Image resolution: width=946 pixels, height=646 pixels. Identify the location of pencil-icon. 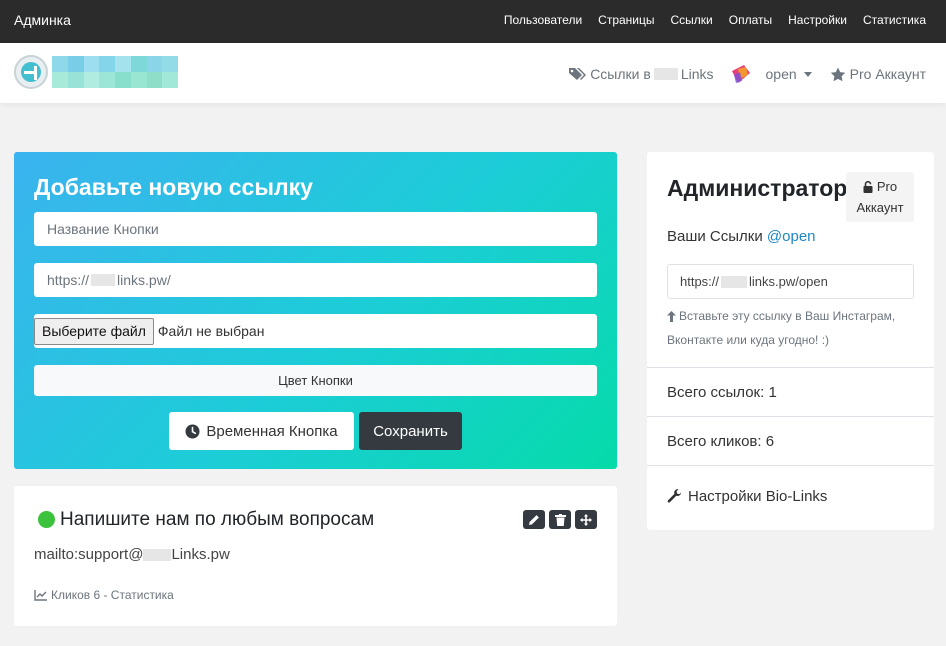
(534, 520).